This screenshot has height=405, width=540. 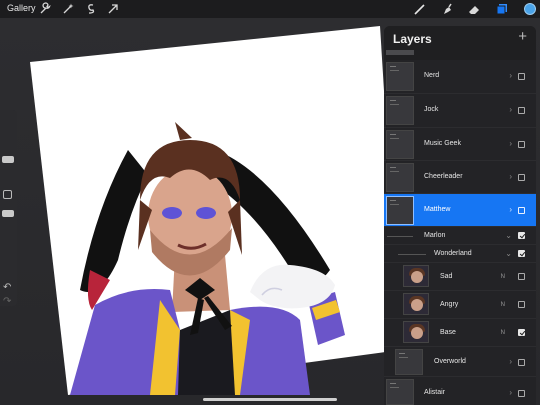 What do you see at coordinates (449, 304) in the screenshot?
I see `layer-name: Angry` at bounding box center [449, 304].